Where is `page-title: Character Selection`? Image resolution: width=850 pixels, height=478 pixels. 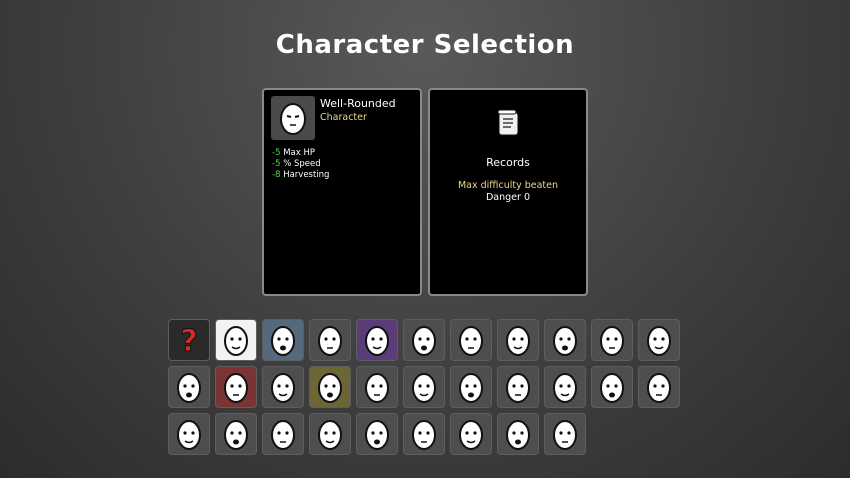 page-title: Character Selection is located at coordinates (425, 45).